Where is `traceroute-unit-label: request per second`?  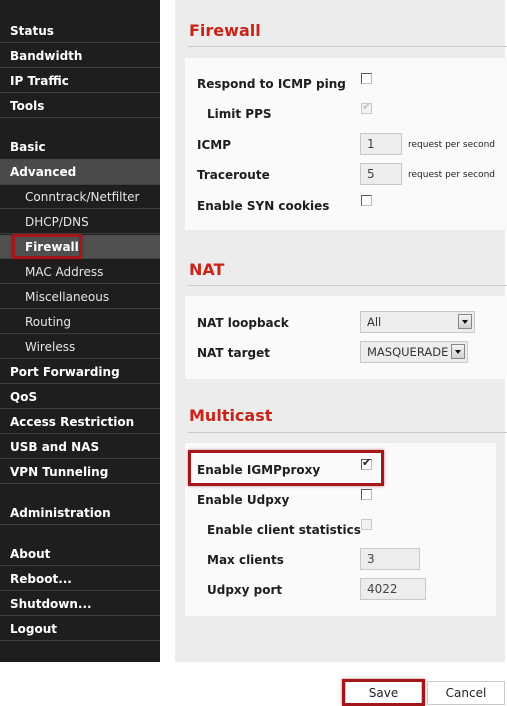 traceroute-unit-label: request per second is located at coordinates (451, 175).